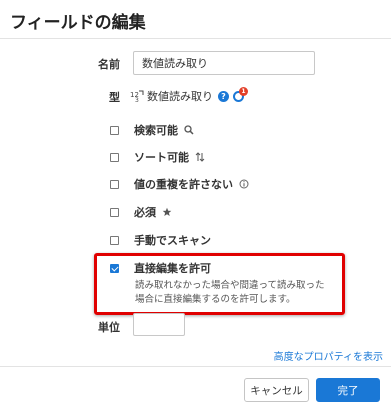 This screenshot has height=407, width=391. Describe the element at coordinates (114, 130) in the screenshot. I see `searchable-checkbox` at that location.